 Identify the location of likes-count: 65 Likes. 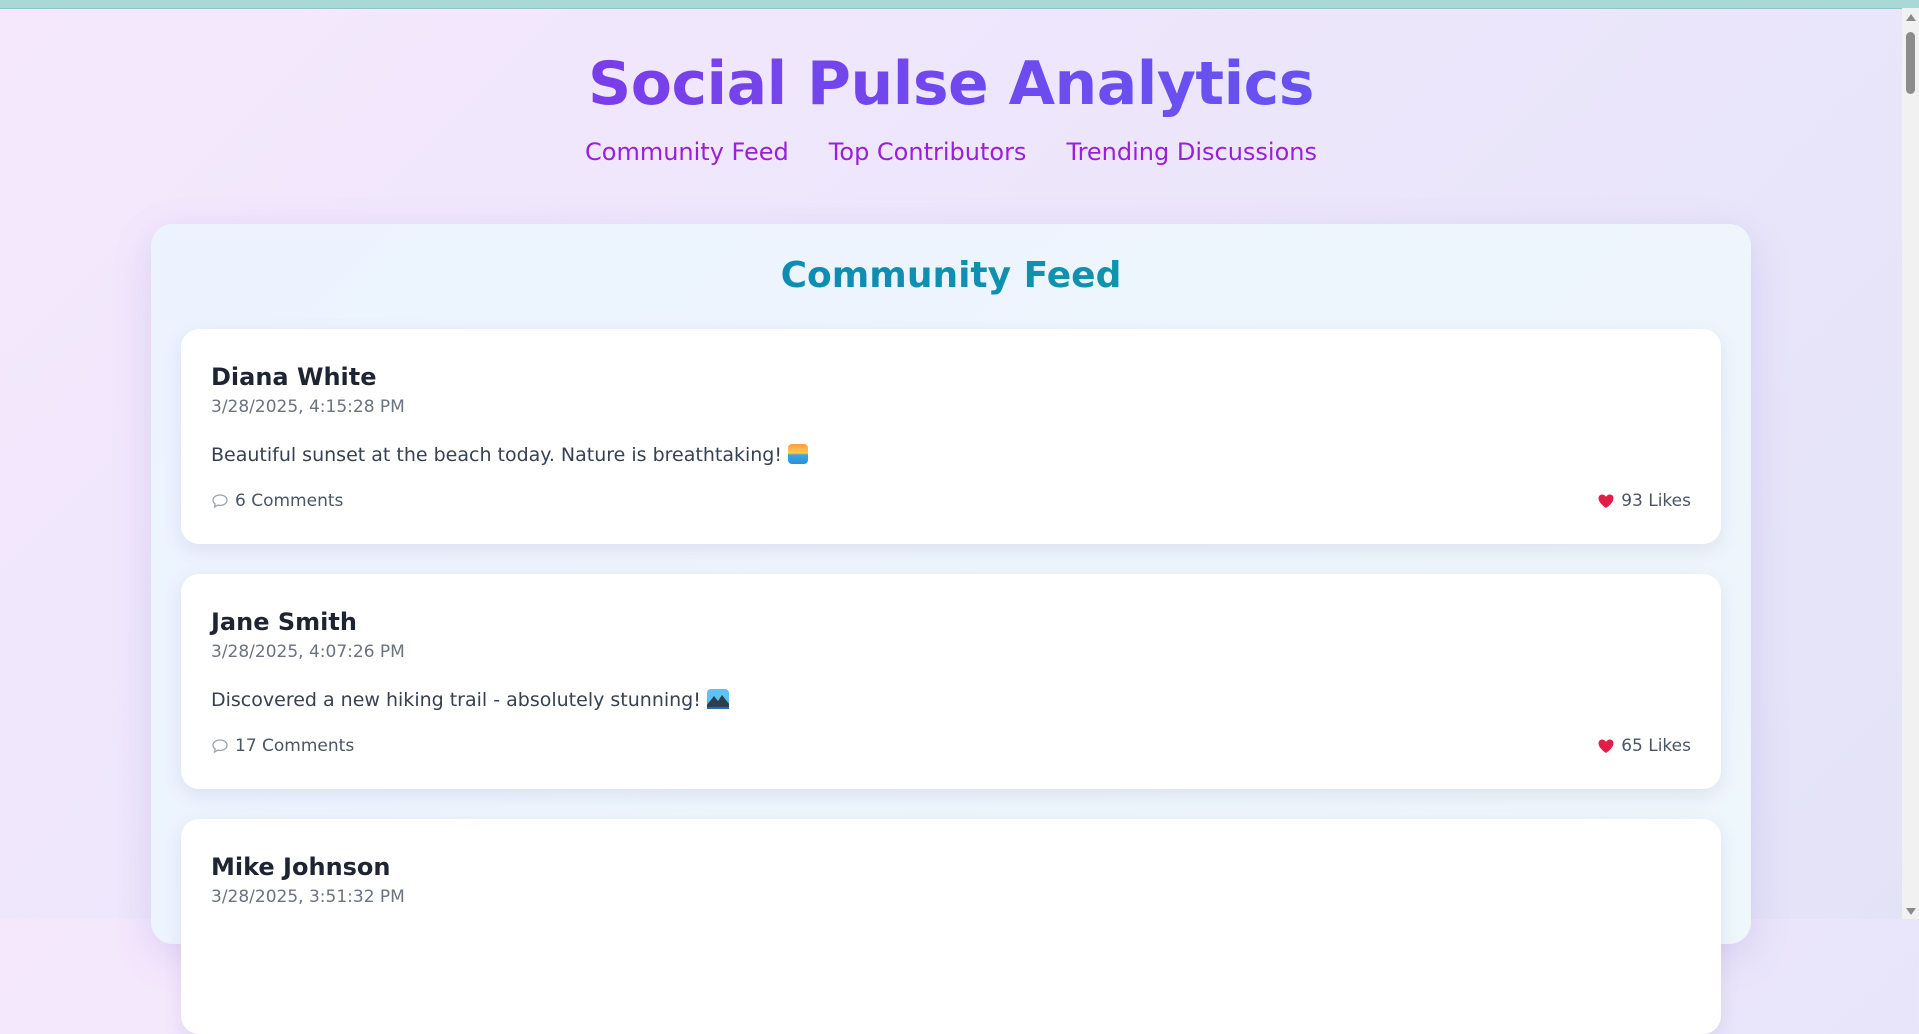
(1656, 746).